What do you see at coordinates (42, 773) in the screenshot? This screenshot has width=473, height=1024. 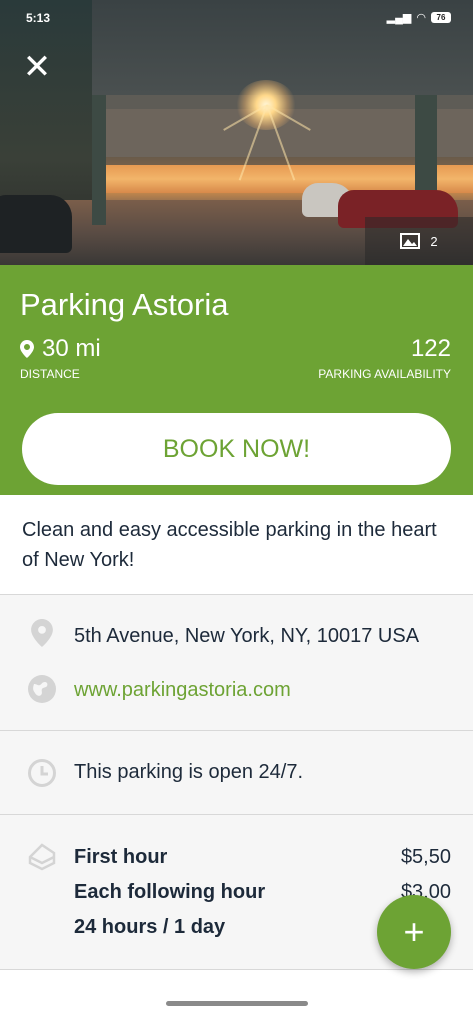 I see `clock-icon` at bounding box center [42, 773].